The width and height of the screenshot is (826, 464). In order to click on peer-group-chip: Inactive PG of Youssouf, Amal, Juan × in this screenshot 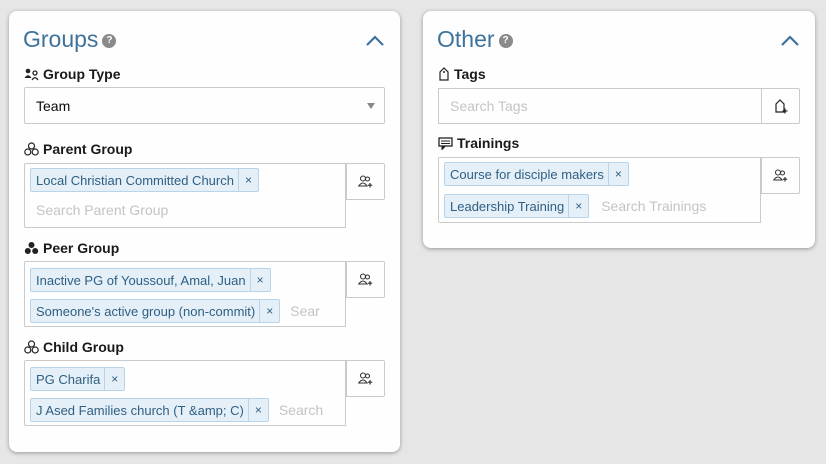, I will do `click(150, 280)`.